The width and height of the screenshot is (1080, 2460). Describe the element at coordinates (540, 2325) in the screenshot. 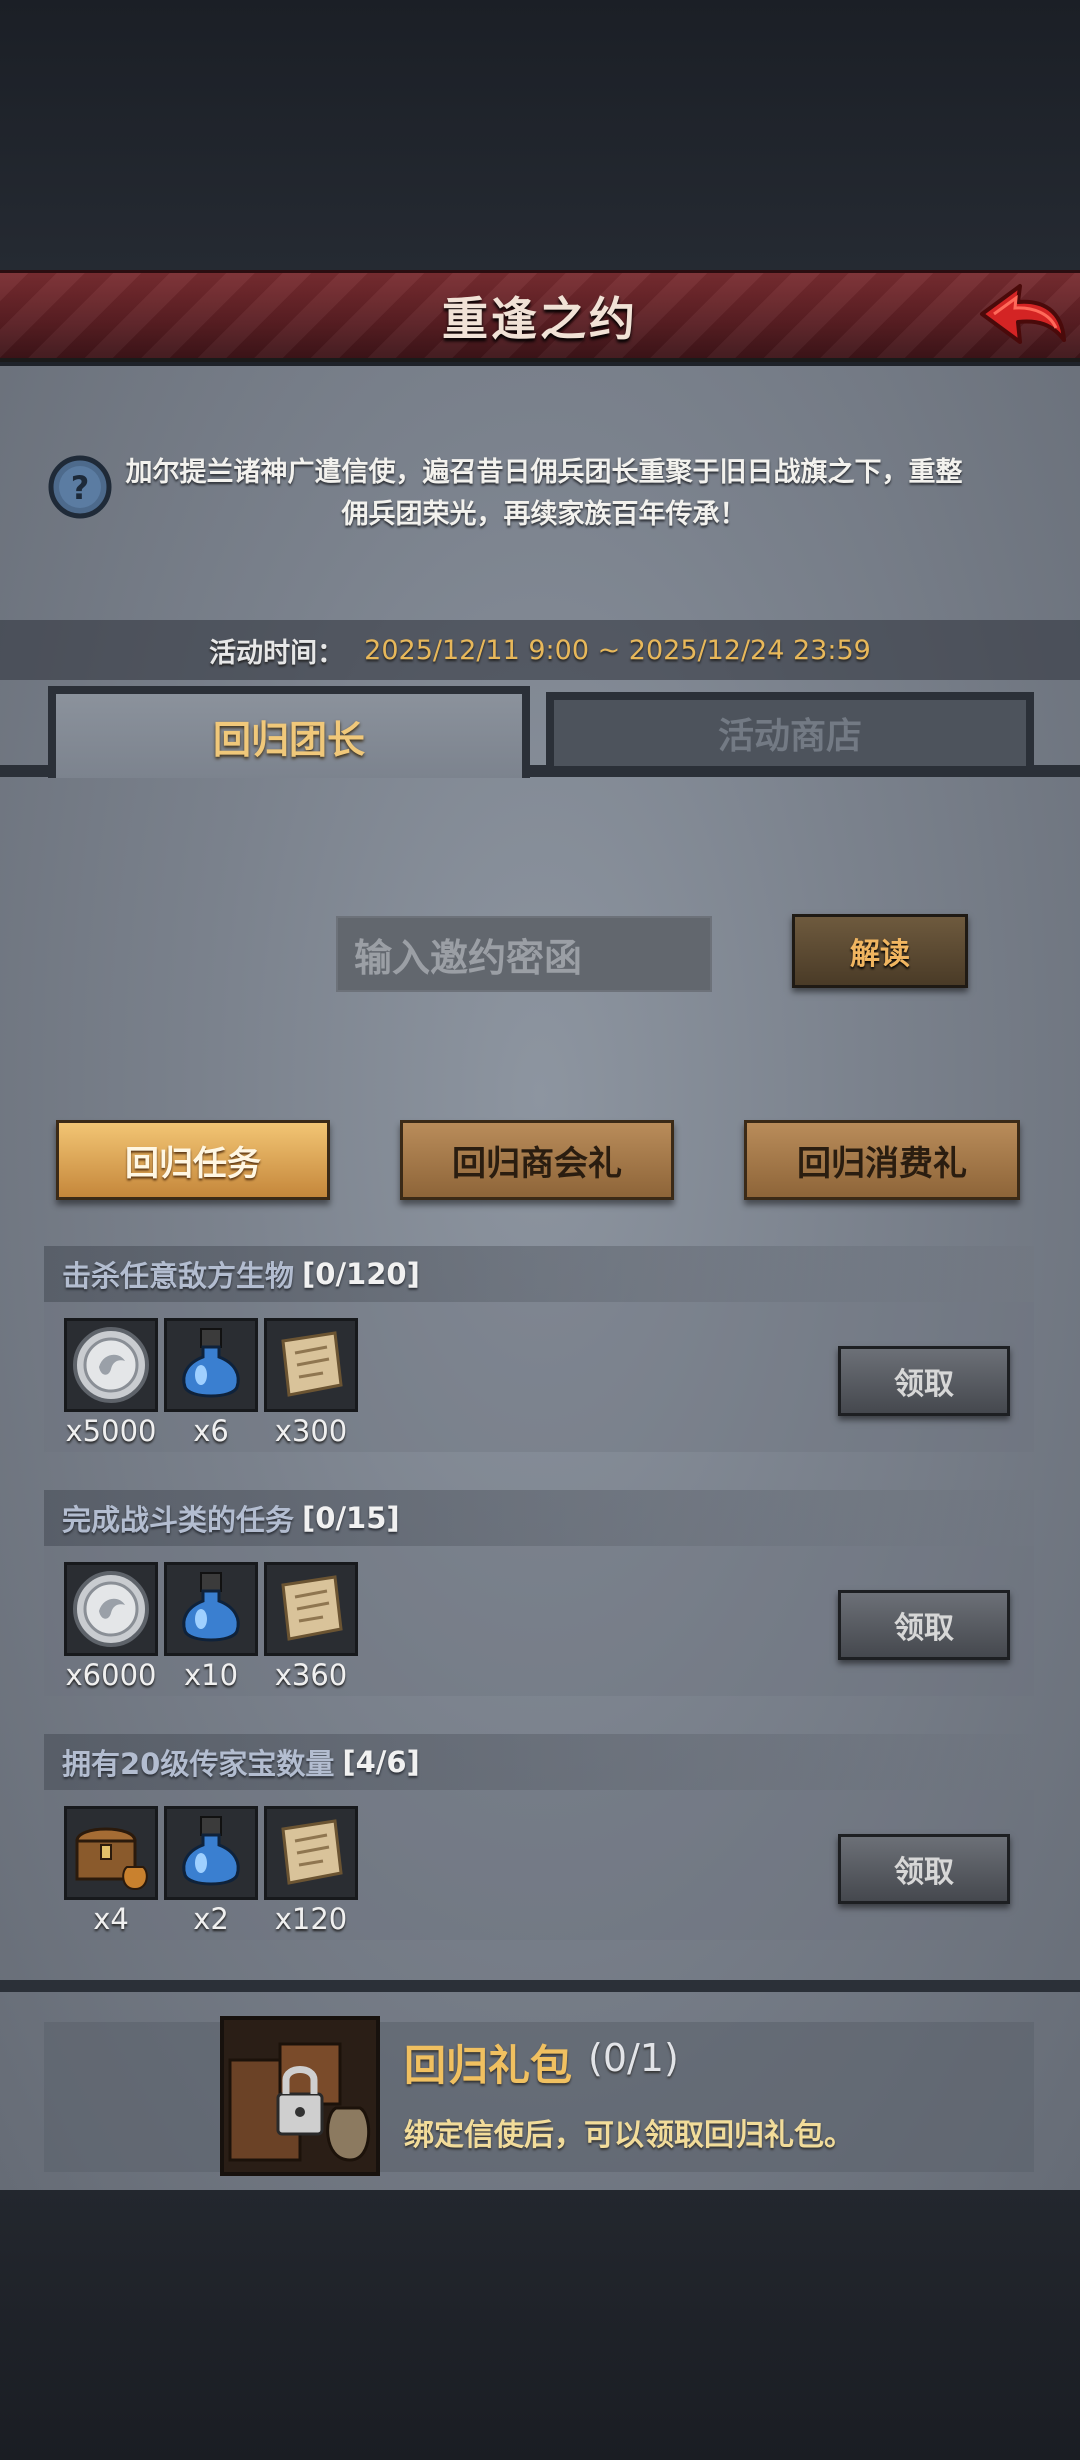

I see `bottom-backdrop` at that location.